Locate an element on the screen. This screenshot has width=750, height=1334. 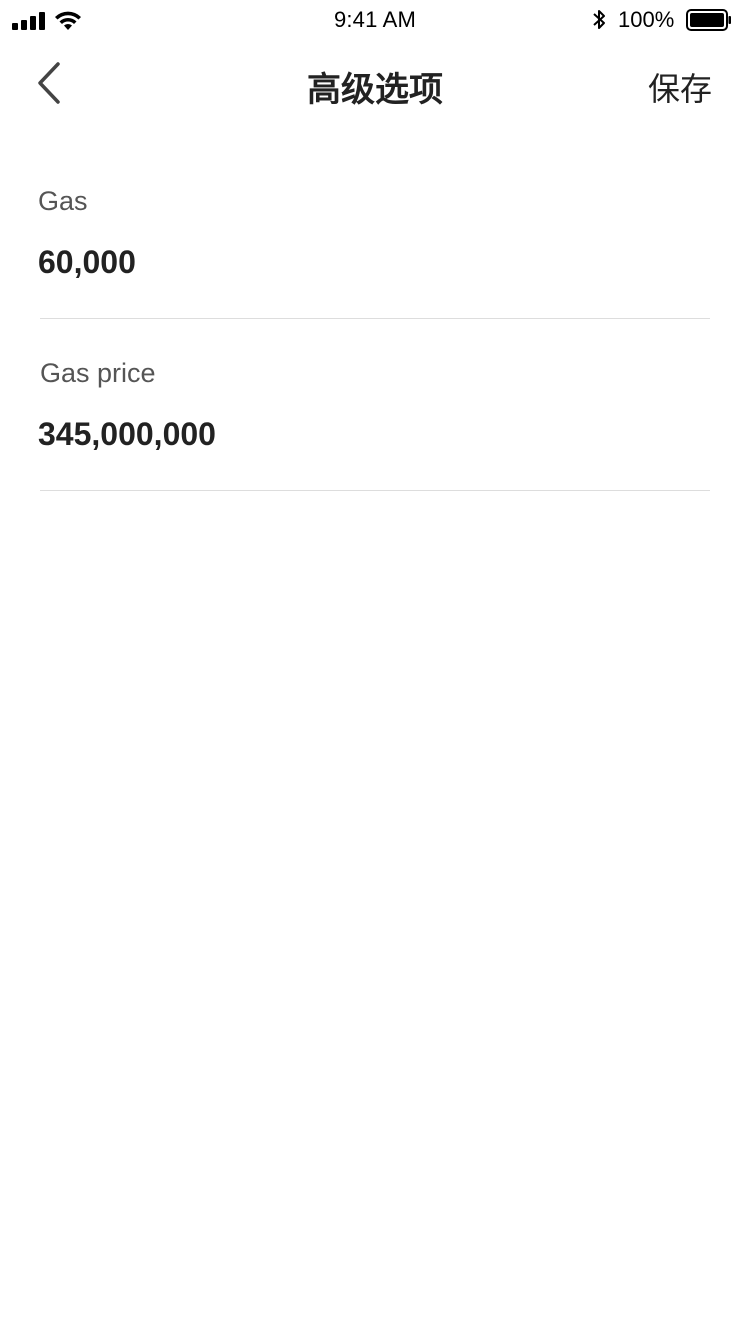
gas-label: Gas is located at coordinates (63, 201).